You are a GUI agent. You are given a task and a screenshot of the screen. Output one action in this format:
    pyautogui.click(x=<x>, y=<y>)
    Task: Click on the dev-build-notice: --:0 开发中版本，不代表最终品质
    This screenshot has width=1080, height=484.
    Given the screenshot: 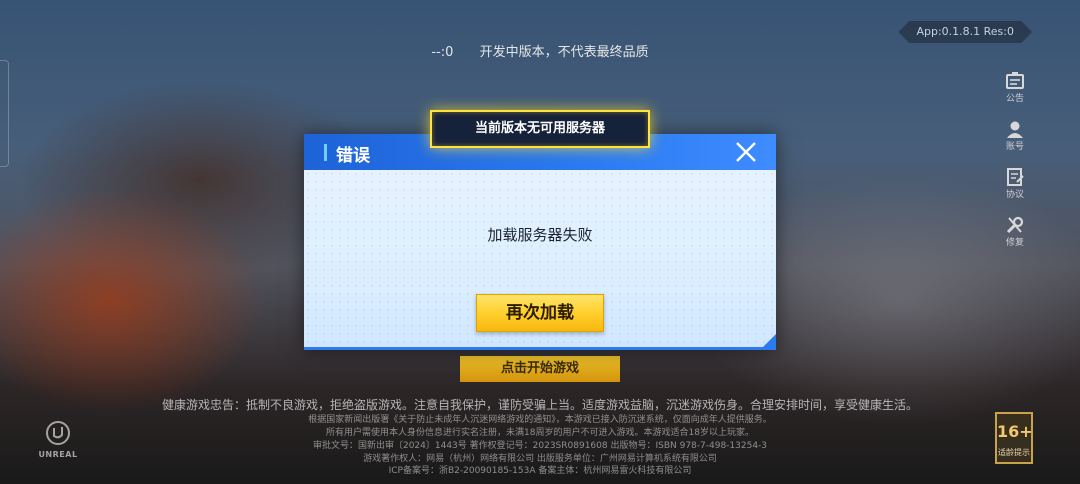 What is the action you would take?
    pyautogui.click(x=540, y=50)
    